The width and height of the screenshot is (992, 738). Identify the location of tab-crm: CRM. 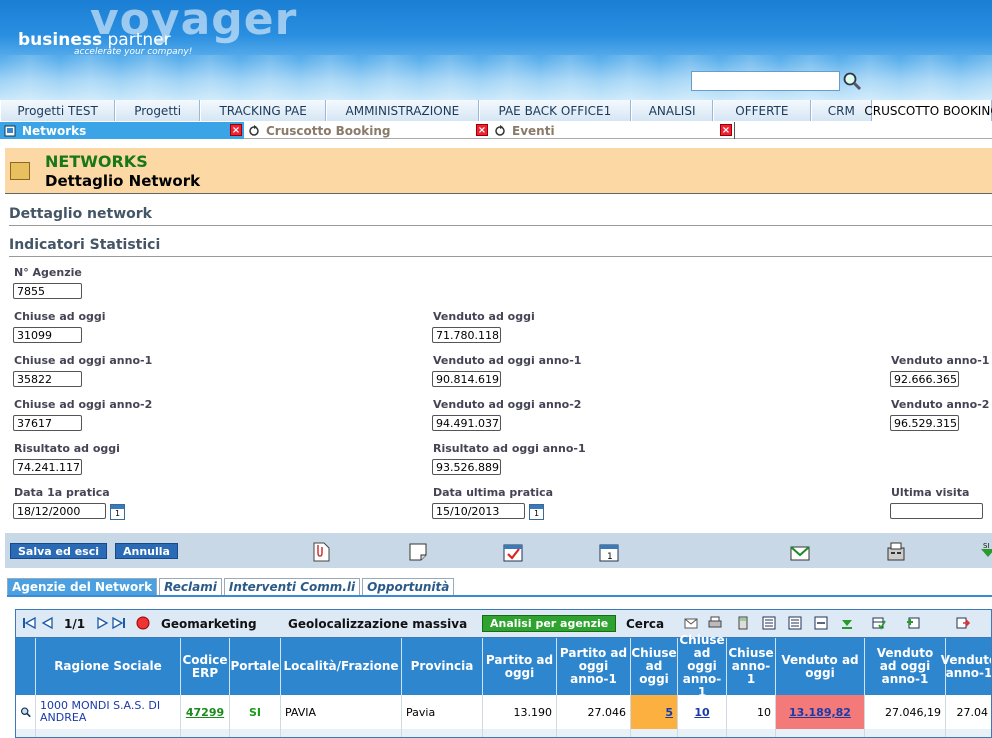
(841, 110).